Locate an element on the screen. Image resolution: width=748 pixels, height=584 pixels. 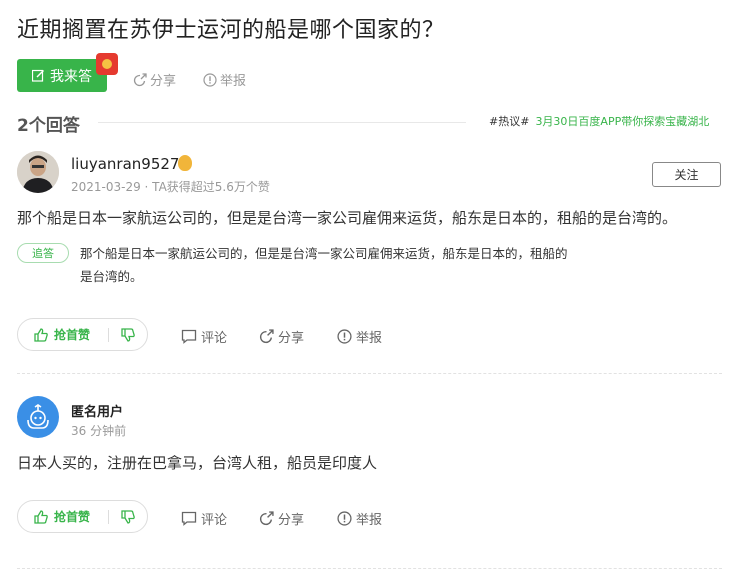
avatar is located at coordinates (38, 172).